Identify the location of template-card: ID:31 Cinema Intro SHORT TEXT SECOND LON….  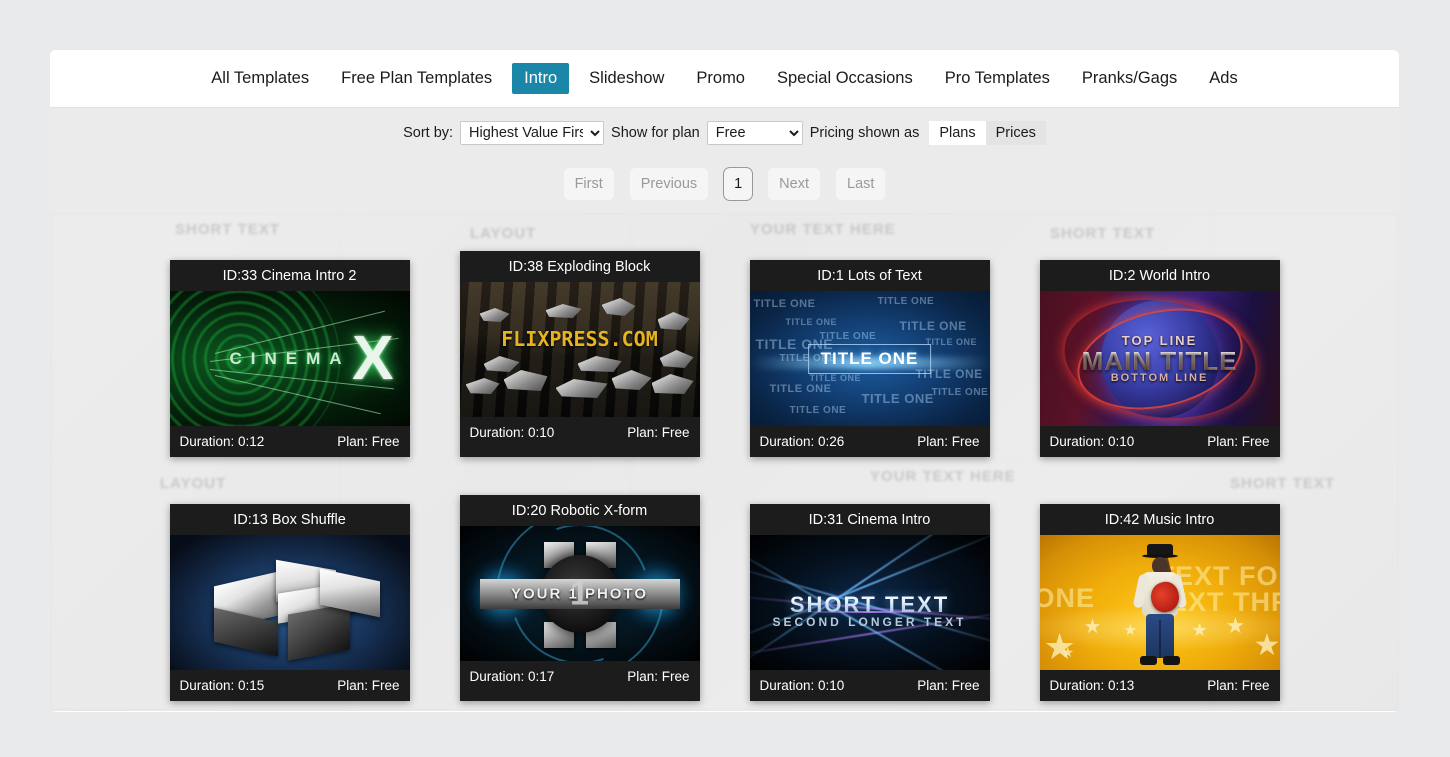
(869, 602).